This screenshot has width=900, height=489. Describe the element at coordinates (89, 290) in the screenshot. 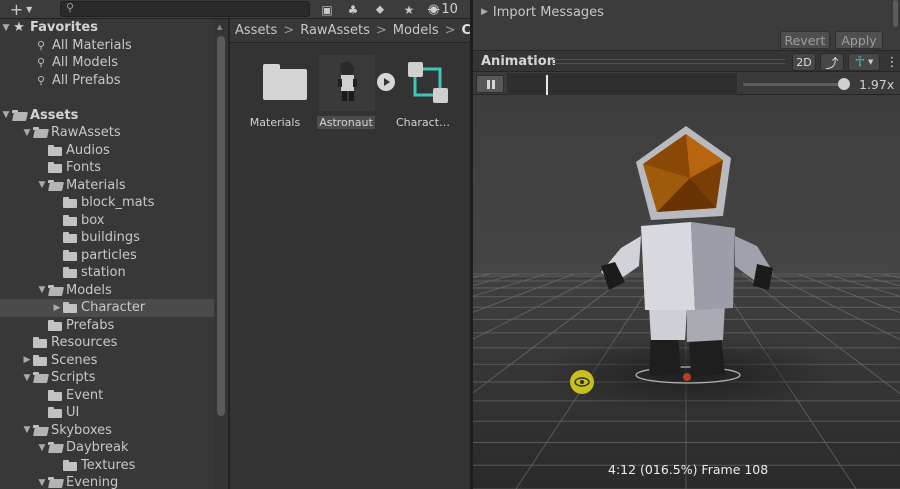

I see `tree-label: Models` at that location.